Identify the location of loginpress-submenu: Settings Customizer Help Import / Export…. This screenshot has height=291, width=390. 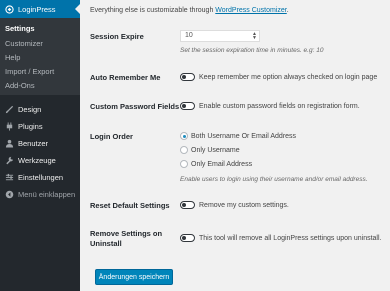
(40, 56).